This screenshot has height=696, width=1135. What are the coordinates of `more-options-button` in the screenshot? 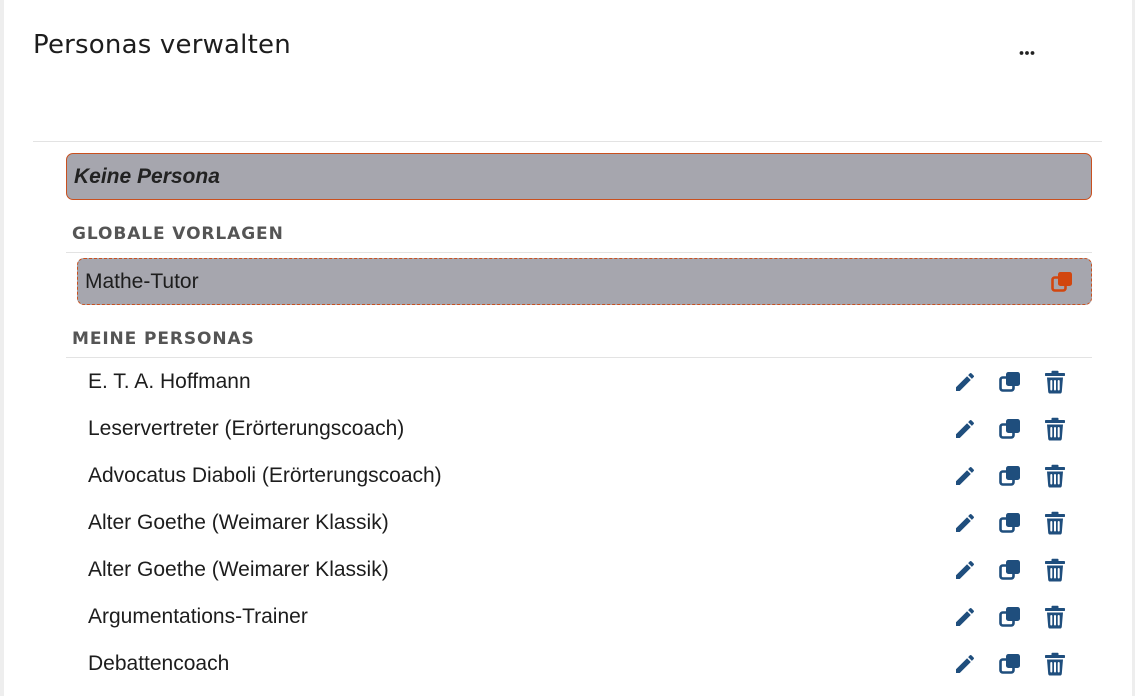 It's located at (1027, 52).